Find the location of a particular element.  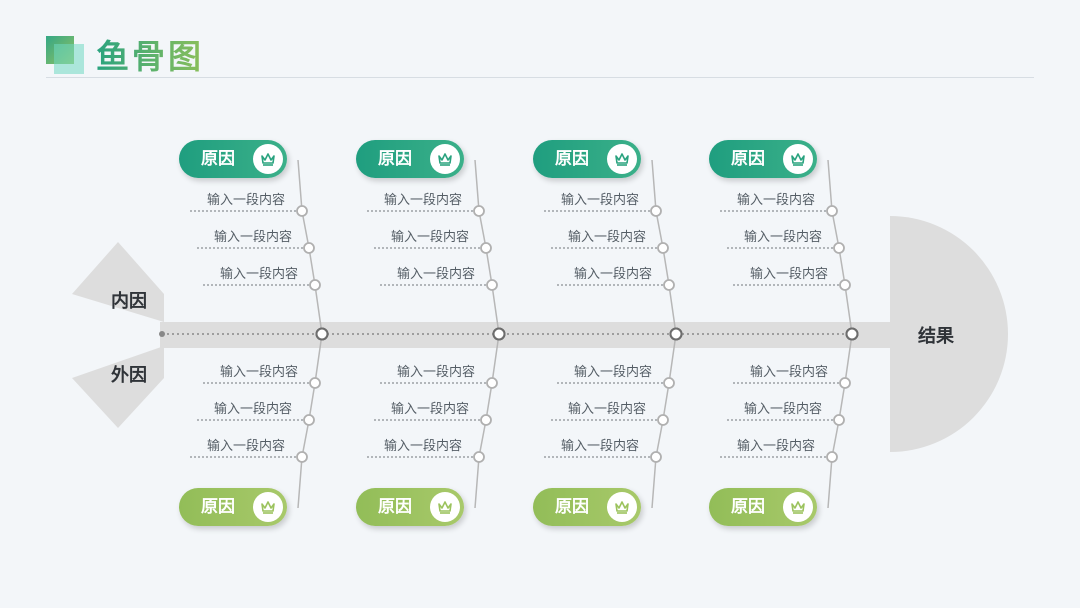

result-label: 结果 is located at coordinates (936, 336).